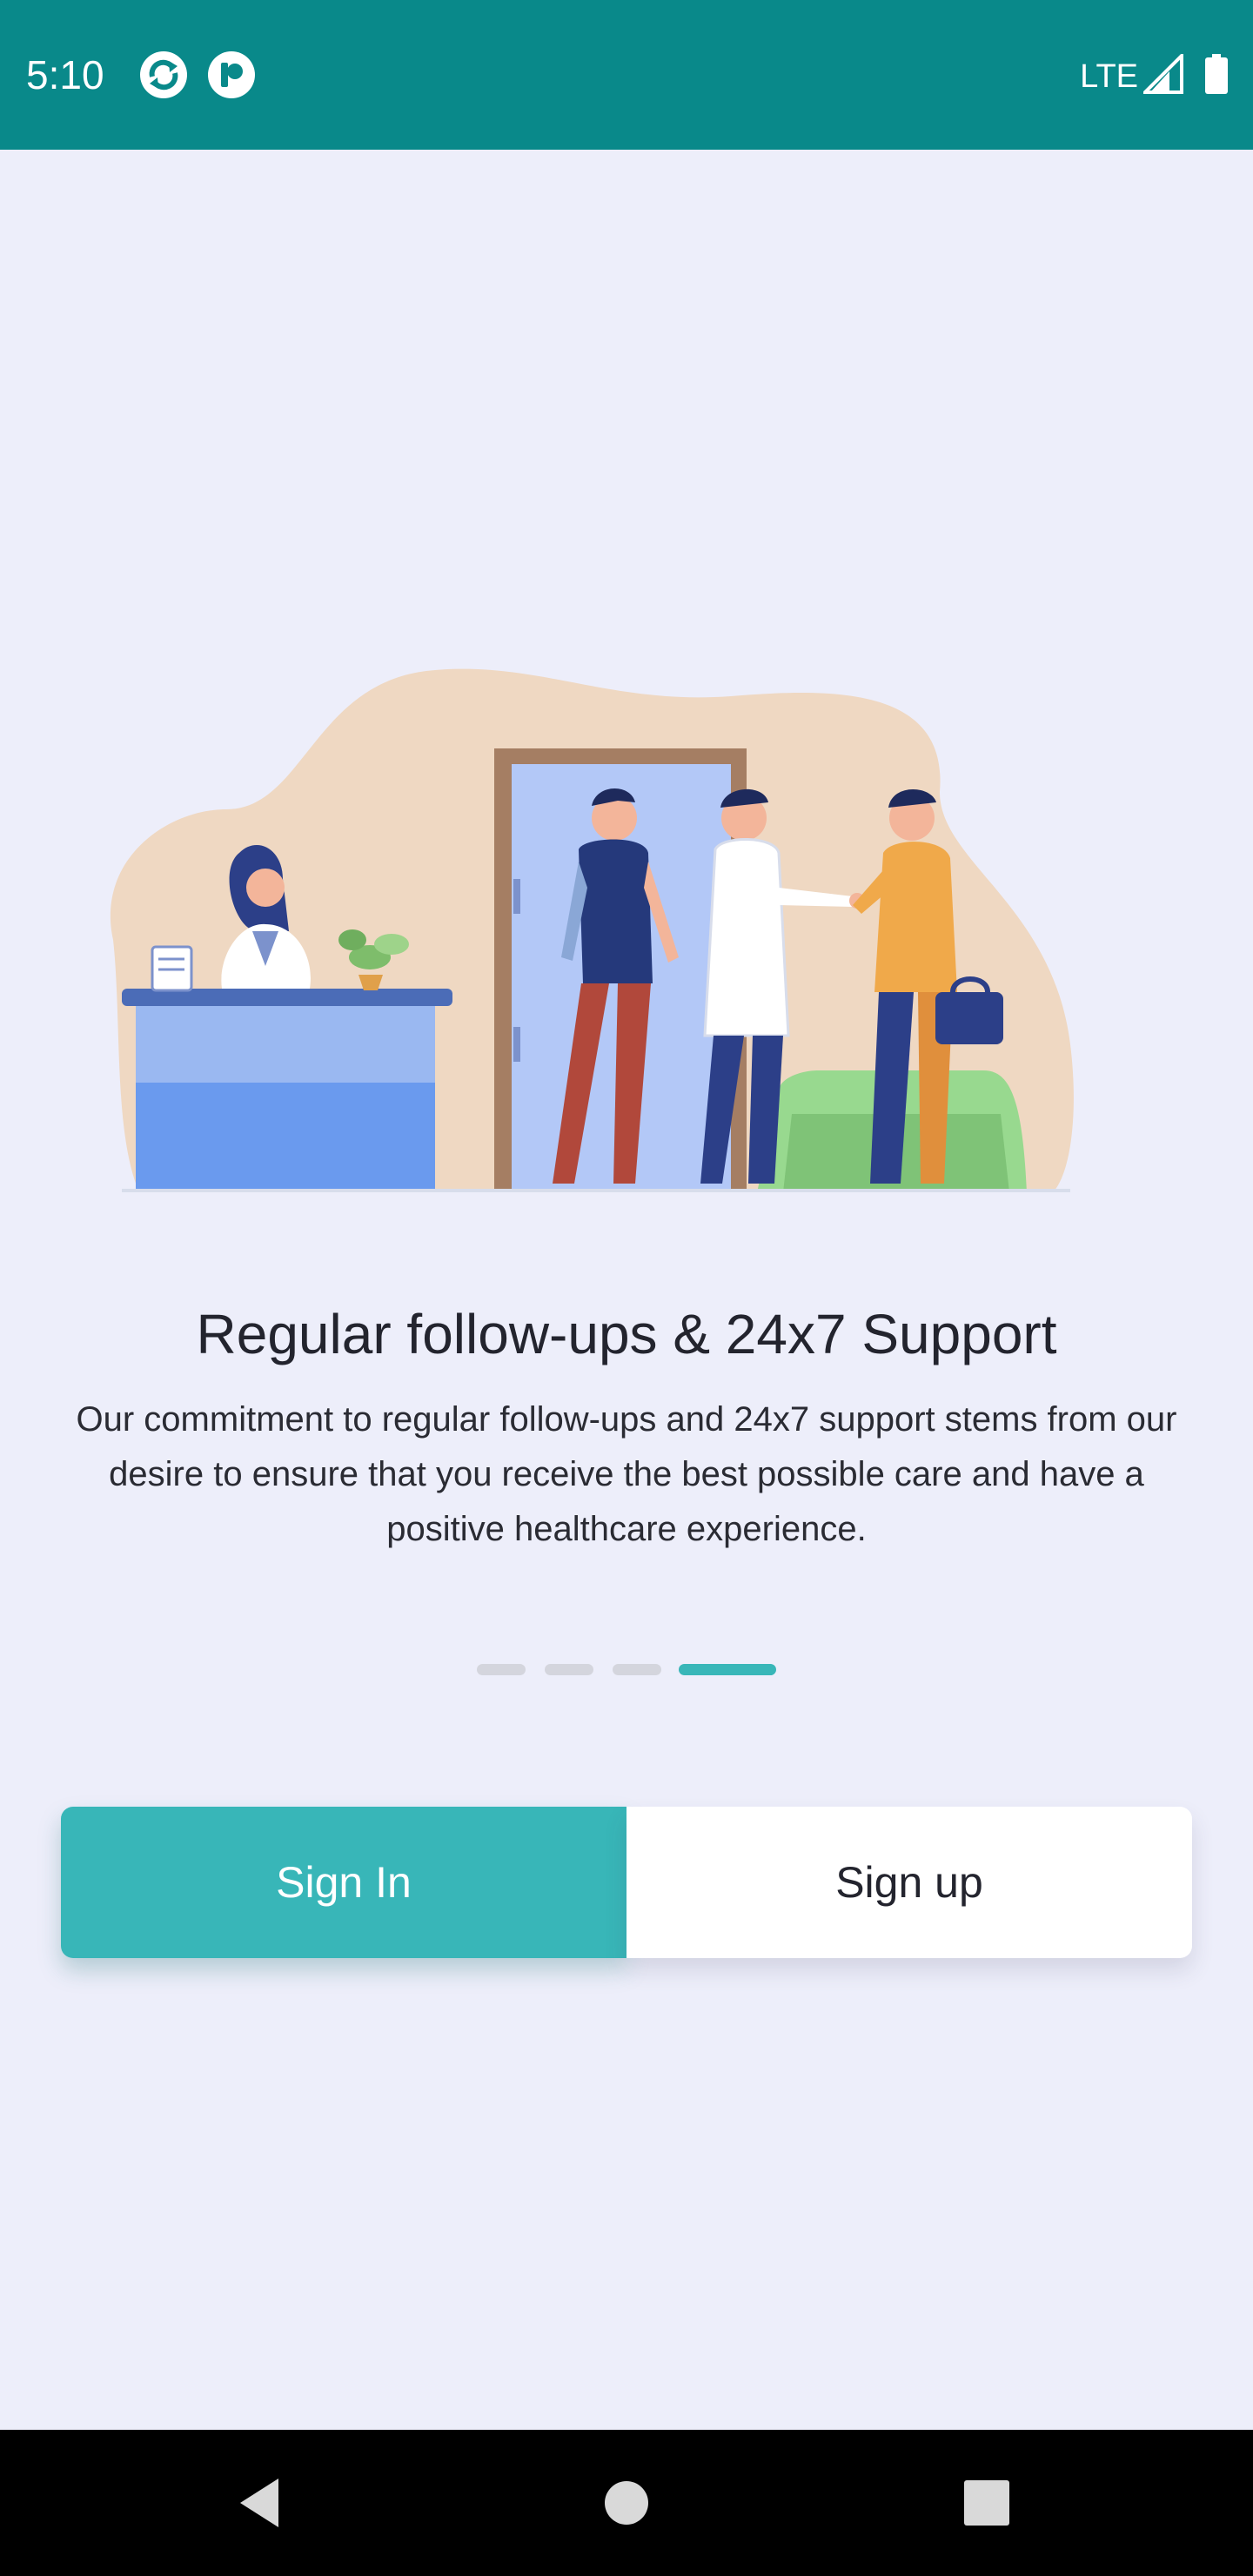 The height and width of the screenshot is (2576, 1253). What do you see at coordinates (1109, 77) in the screenshot?
I see `network-type: LTE` at bounding box center [1109, 77].